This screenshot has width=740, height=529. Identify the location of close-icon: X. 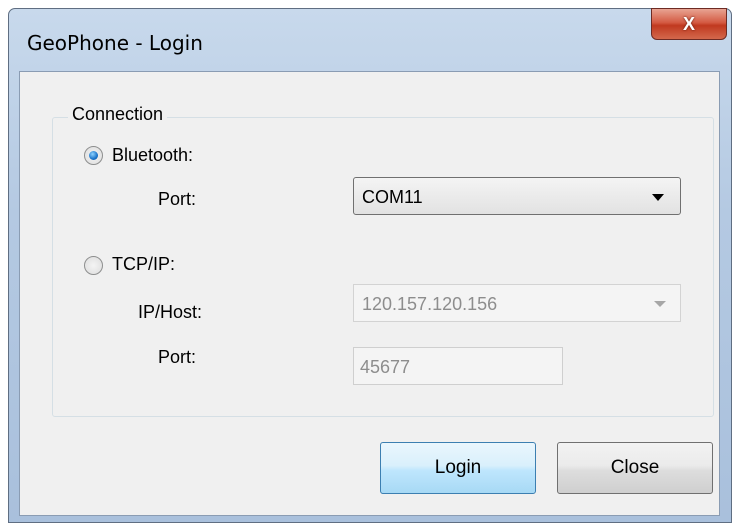
(688, 23).